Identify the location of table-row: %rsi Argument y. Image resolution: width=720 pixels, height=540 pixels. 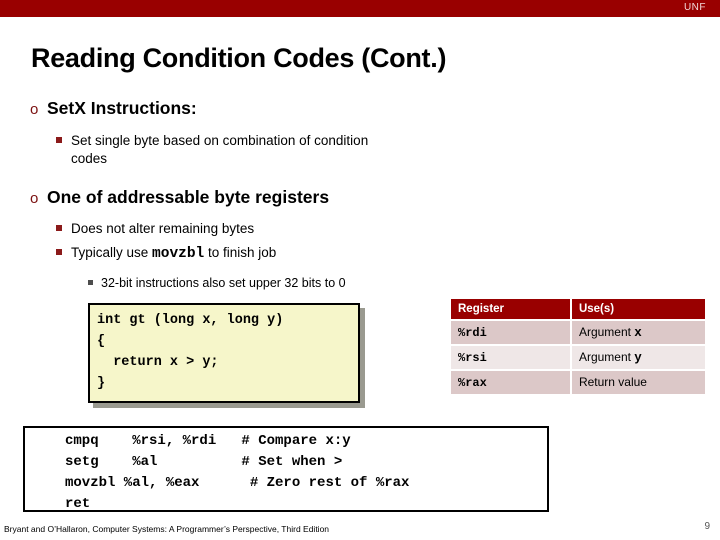
(578, 357).